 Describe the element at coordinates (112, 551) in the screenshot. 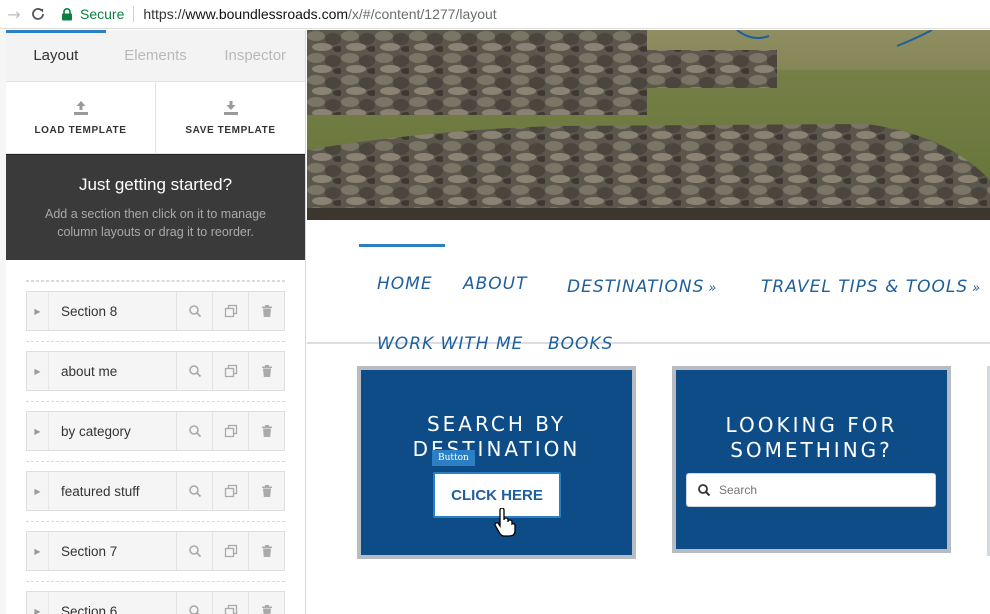

I see `section-label: Section 7` at that location.